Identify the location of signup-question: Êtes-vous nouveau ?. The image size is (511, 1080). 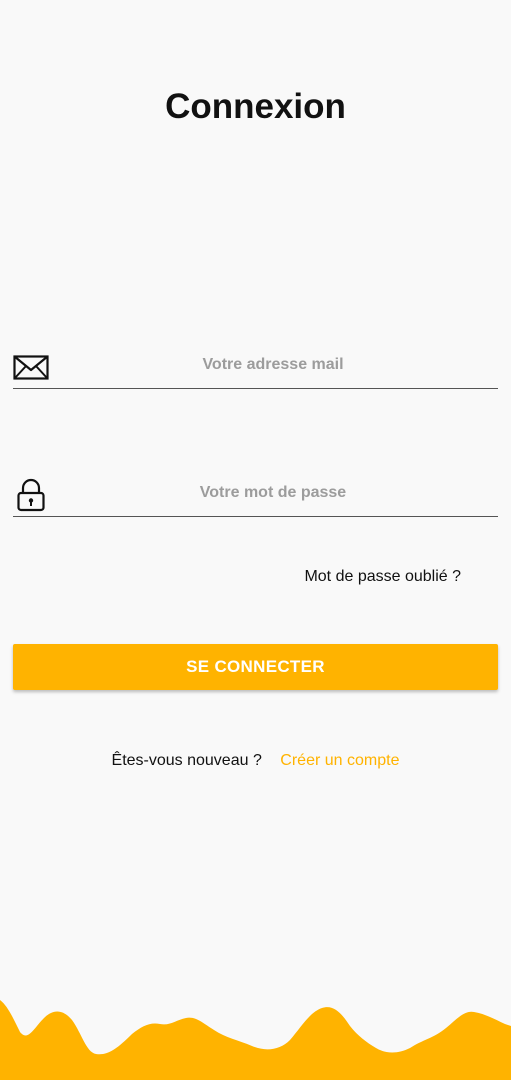
(186, 760).